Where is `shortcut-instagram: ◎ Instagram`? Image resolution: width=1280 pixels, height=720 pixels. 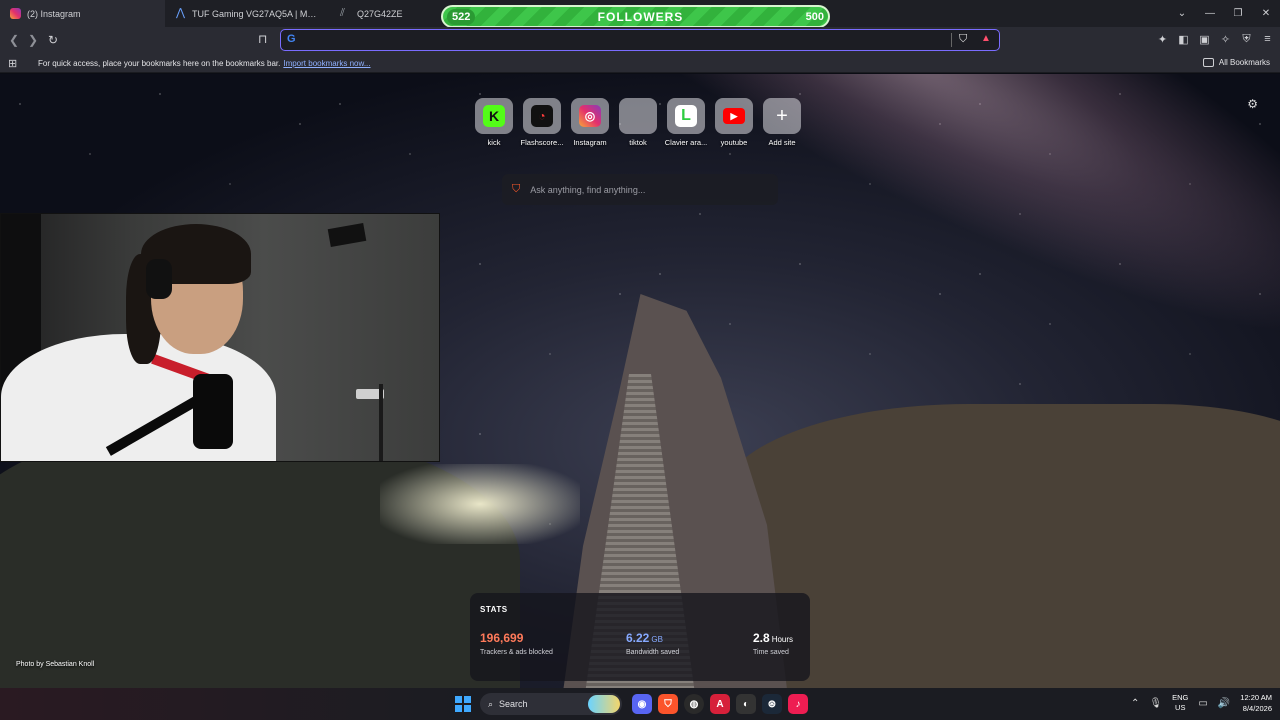
shortcut-instagram: ◎ Instagram is located at coordinates (590, 122).